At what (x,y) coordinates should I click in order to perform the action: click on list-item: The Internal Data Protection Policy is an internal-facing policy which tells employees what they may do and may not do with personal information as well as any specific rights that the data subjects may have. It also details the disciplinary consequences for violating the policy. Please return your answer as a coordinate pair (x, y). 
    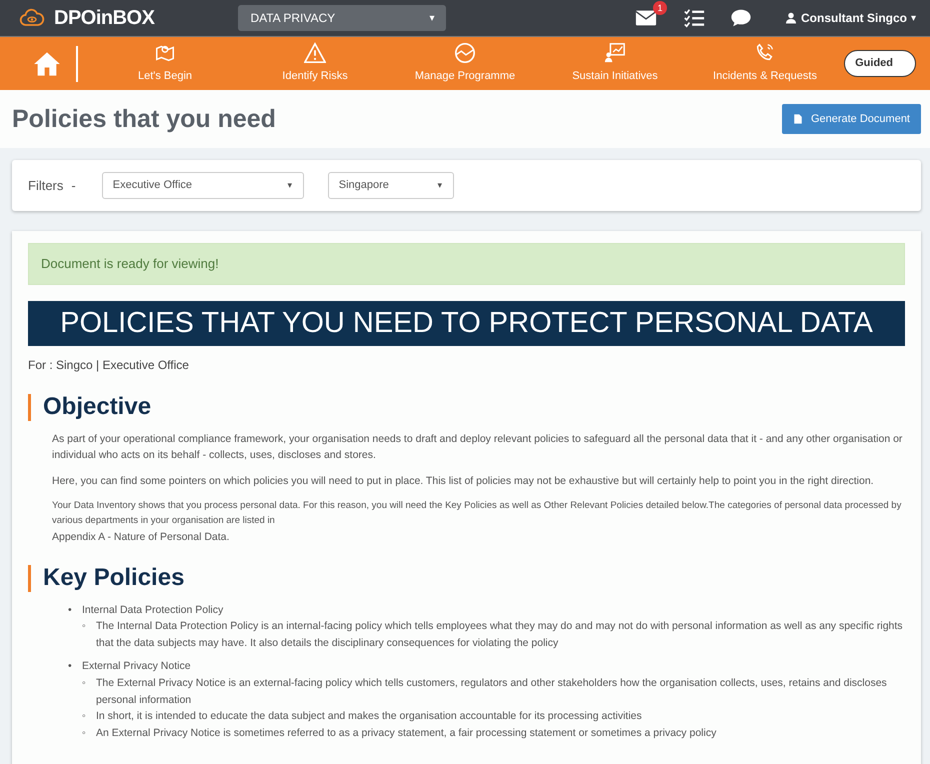
    Looking at the image, I should click on (500, 635).